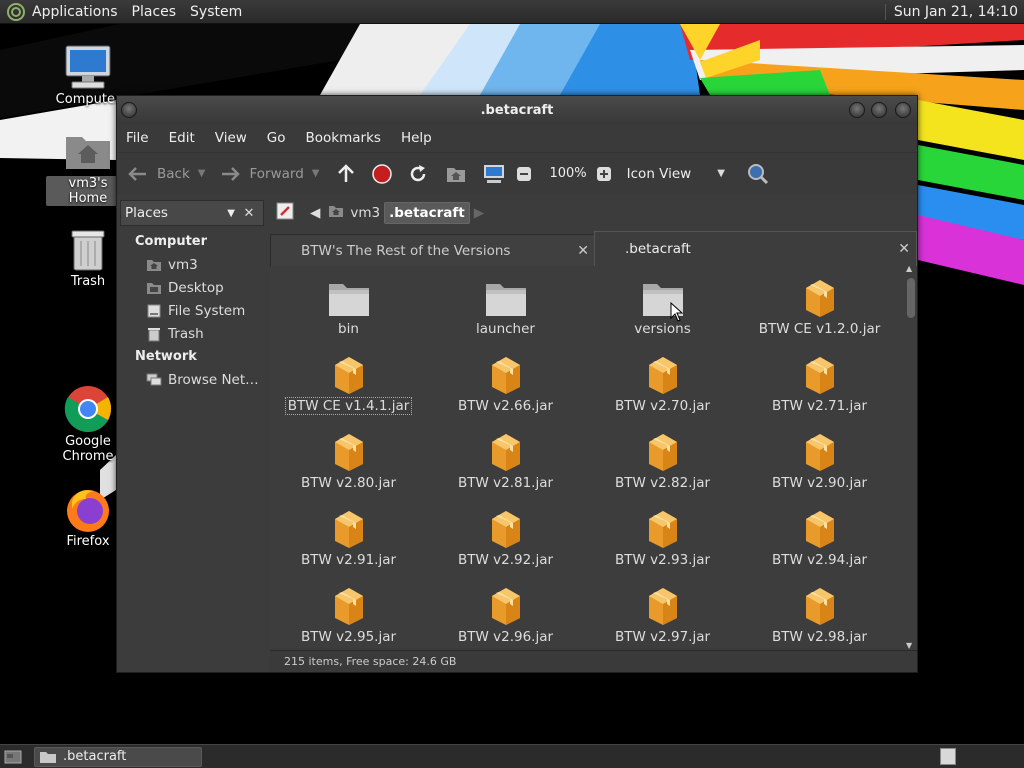 The height and width of the screenshot is (768, 1024). Describe the element at coordinates (166, 174) in the screenshot. I see `back-button: Back ▼` at that location.